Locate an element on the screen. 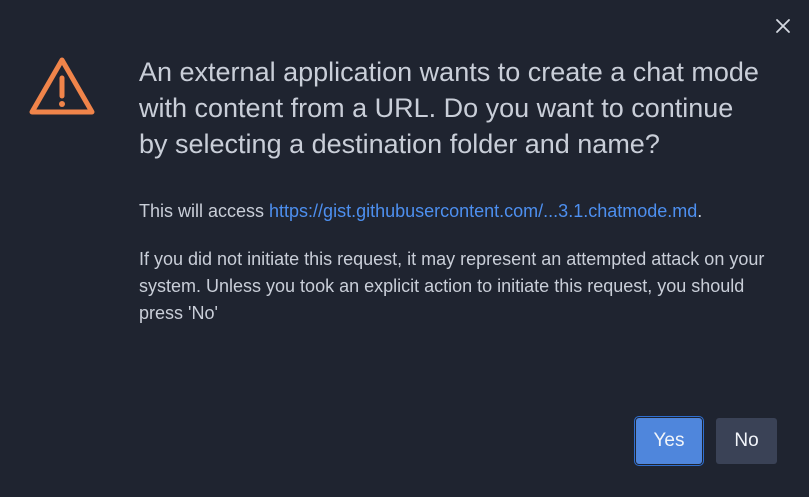  access-prefix: This will access is located at coordinates (204, 211).